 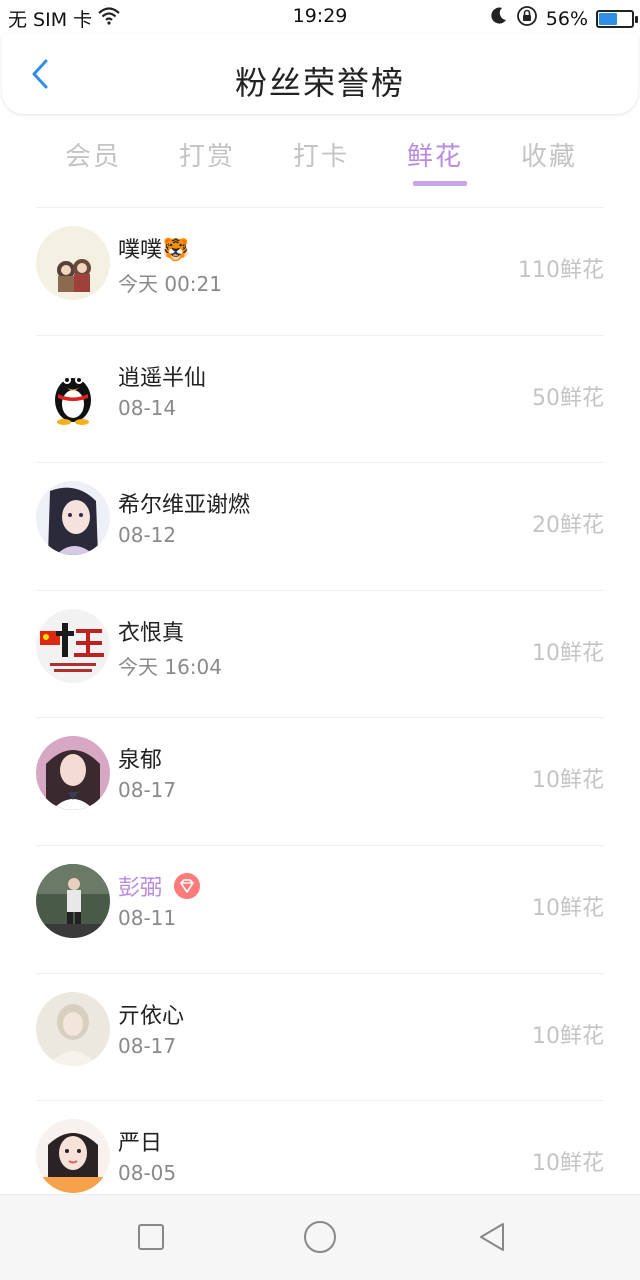 What do you see at coordinates (608, 18) in the screenshot?
I see `battery-level` at bounding box center [608, 18].